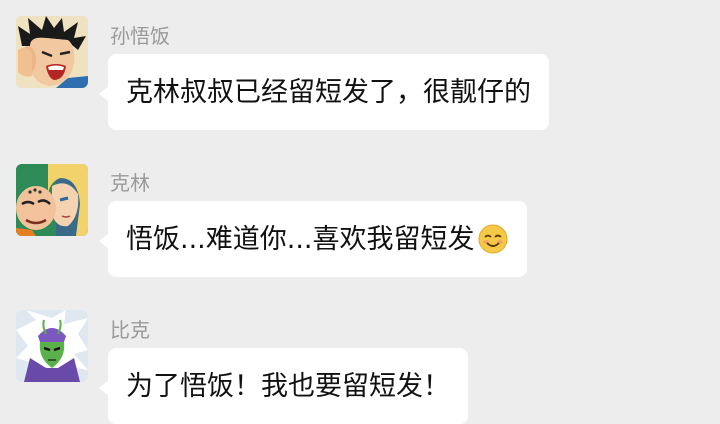 This screenshot has width=720, height=424. What do you see at coordinates (300, 239) in the screenshot?
I see `message-text: 悟饭...难道你...喜欢我留短发` at bounding box center [300, 239].